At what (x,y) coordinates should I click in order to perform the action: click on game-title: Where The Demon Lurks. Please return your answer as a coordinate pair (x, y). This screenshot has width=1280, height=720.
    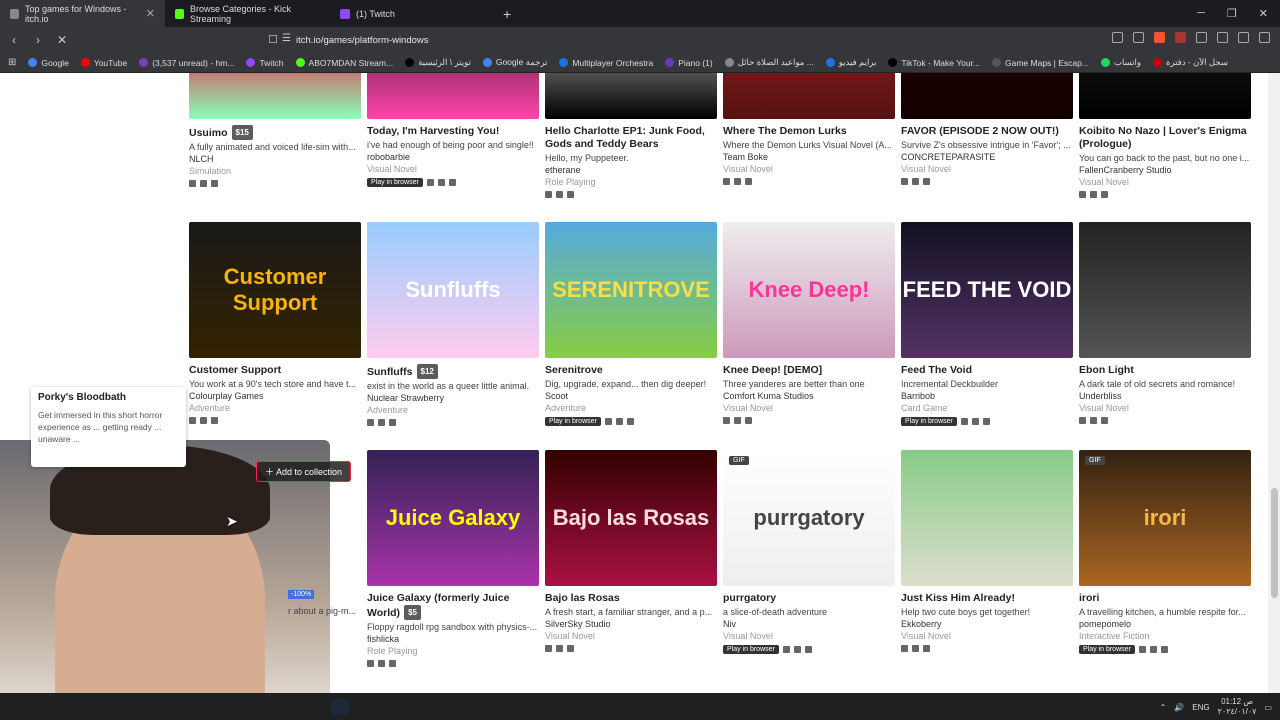
    Looking at the image, I should click on (809, 131).